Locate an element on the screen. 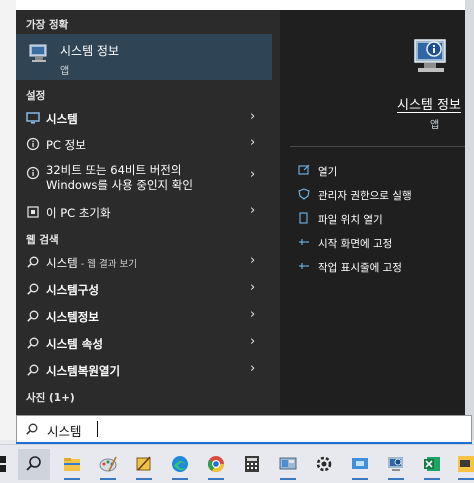  settings-item-pc-info: PC 정보 › is located at coordinates (144, 144).